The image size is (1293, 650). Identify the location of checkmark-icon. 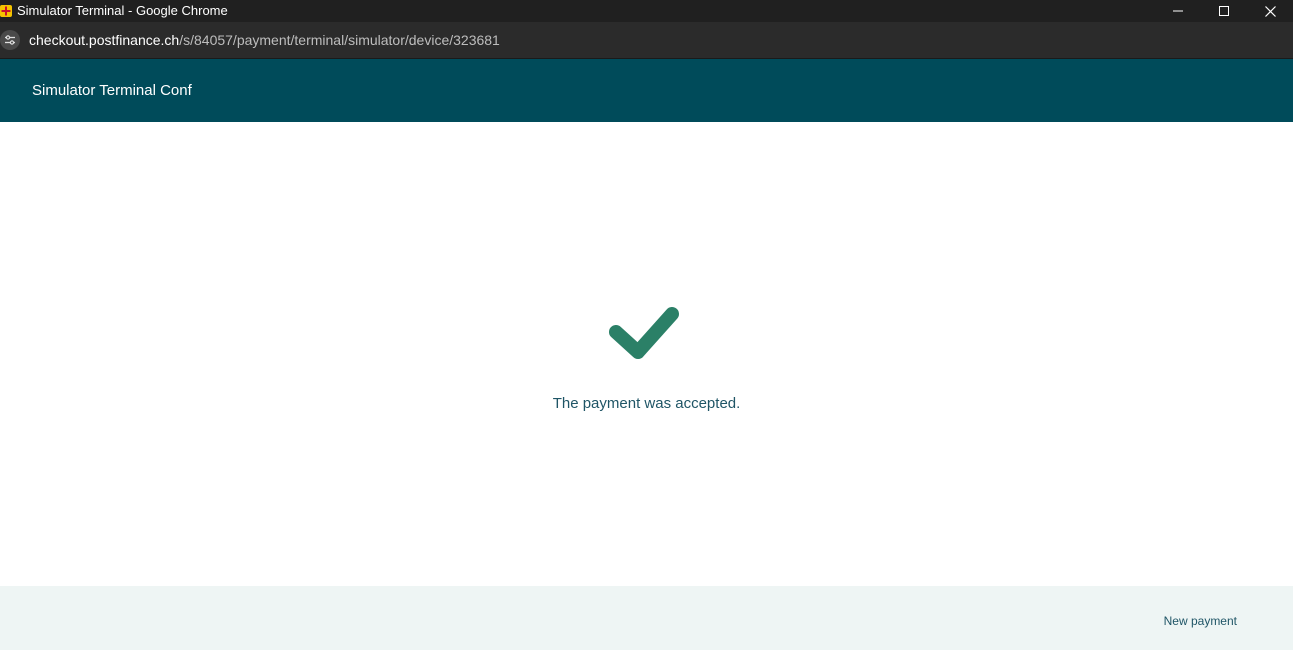
(644, 333).